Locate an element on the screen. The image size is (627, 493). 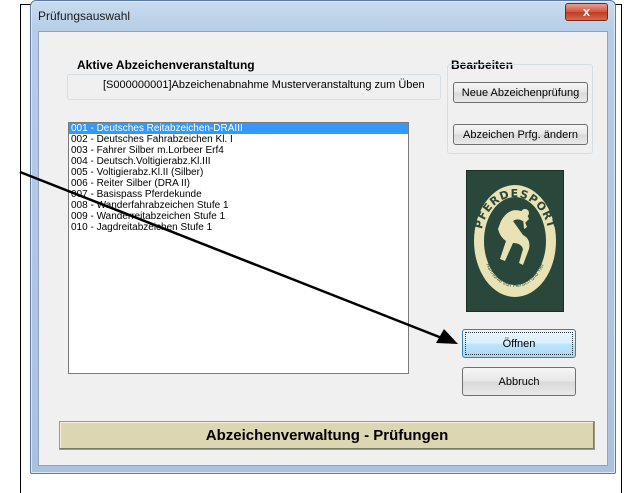
change-exam-button: Abzeichen Prfg. ändern is located at coordinates (520, 134).